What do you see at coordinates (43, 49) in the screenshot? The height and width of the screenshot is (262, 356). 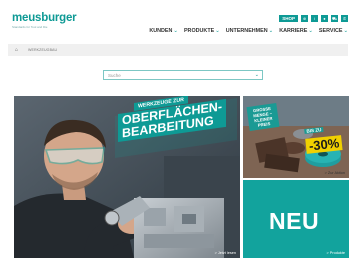 I see `breadcrumb-current: WERKZEUGBAU` at bounding box center [43, 49].